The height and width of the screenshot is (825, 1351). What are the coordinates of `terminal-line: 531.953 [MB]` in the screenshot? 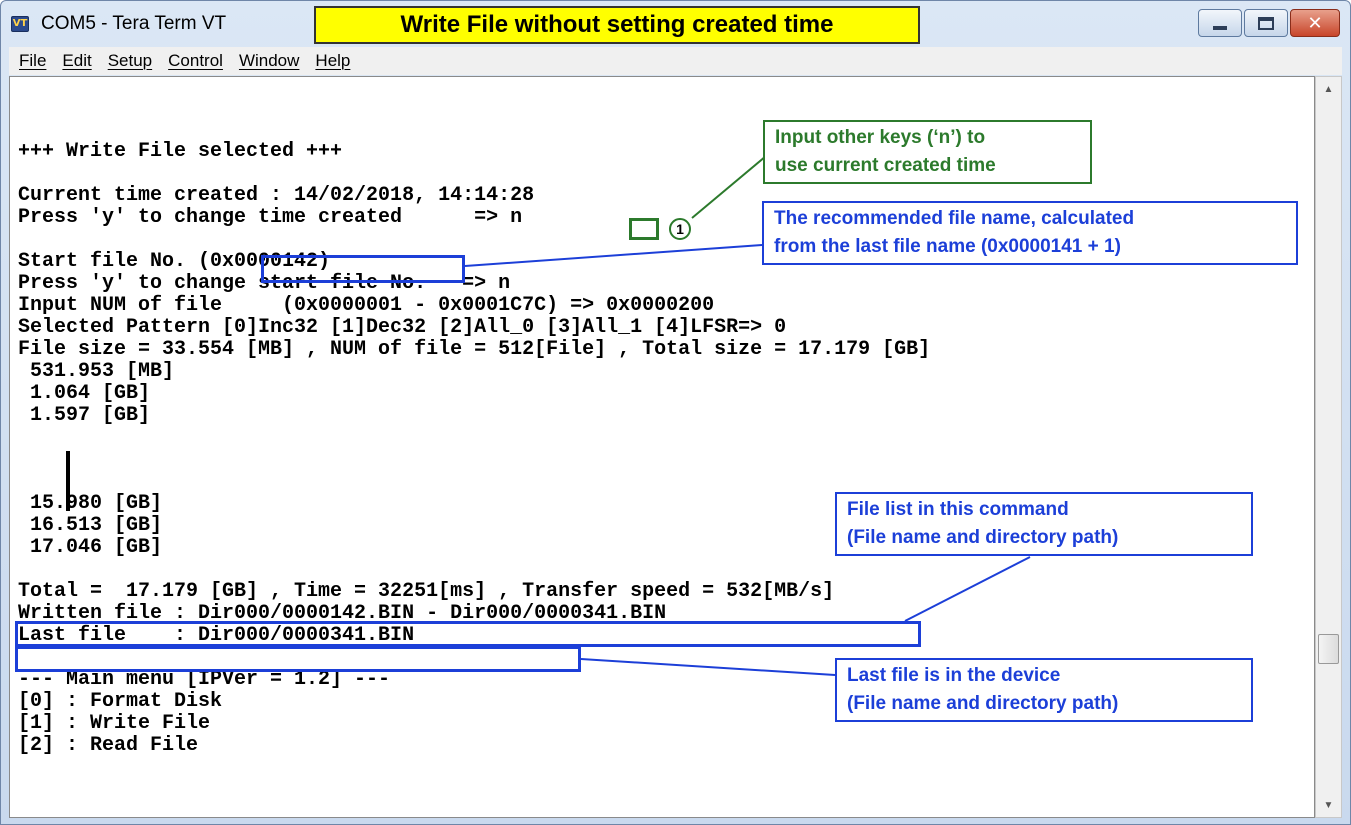 It's located at (96, 371).